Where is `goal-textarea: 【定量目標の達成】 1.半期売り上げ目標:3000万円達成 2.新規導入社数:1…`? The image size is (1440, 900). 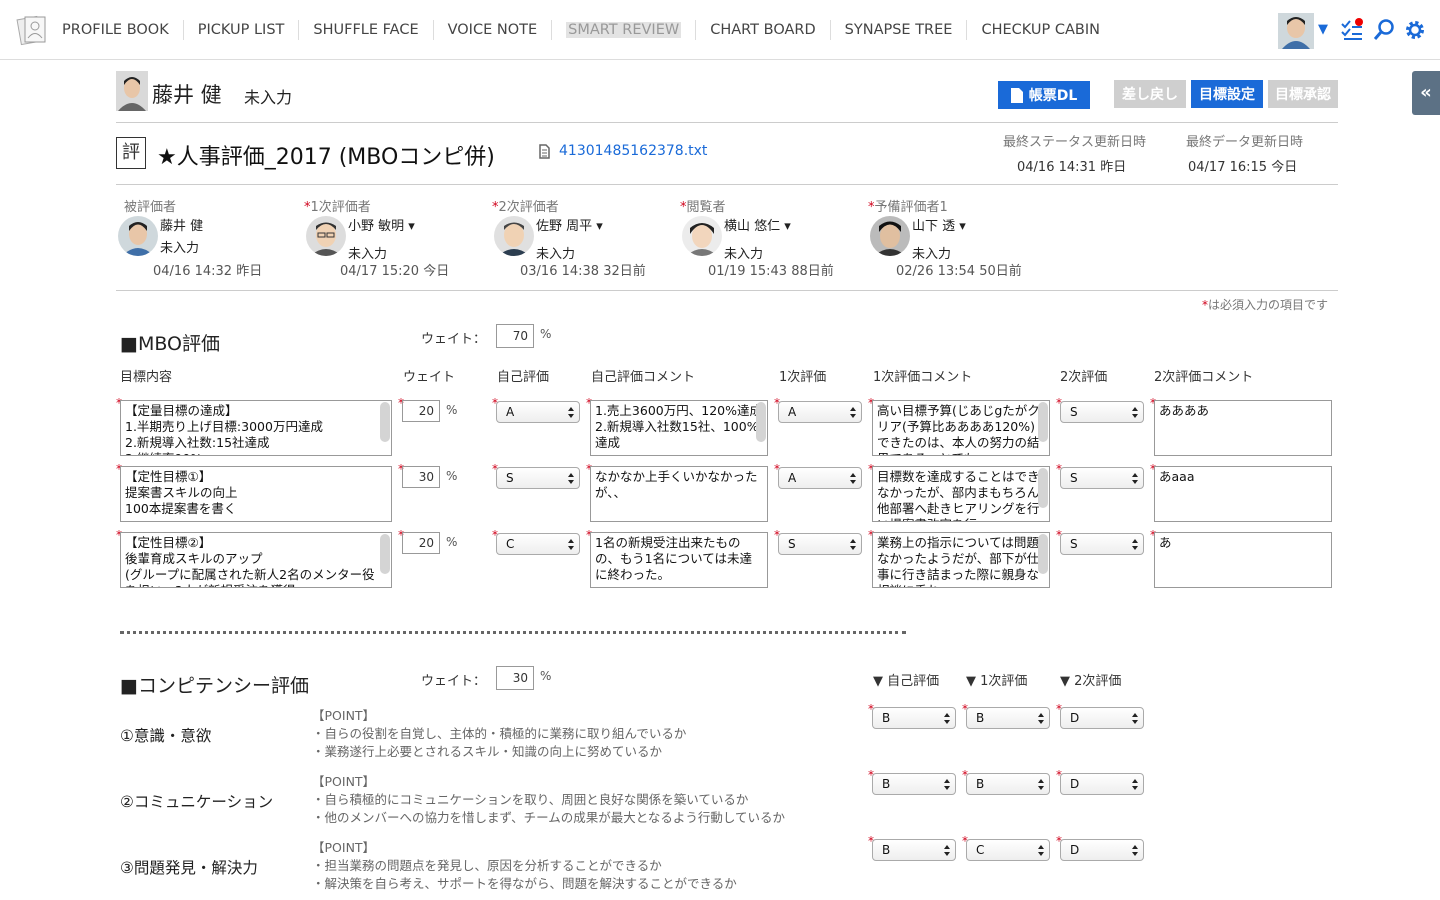
goal-textarea: 【定量目標の達成】 1.半期売り上げ目標:3000万円達成 2.新規導入社数:1… is located at coordinates (256, 428).